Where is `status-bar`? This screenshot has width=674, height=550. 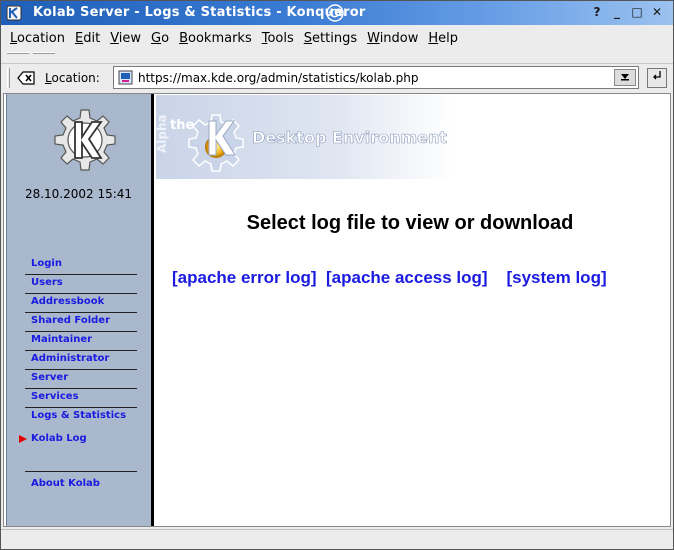
status-bar is located at coordinates (337, 539).